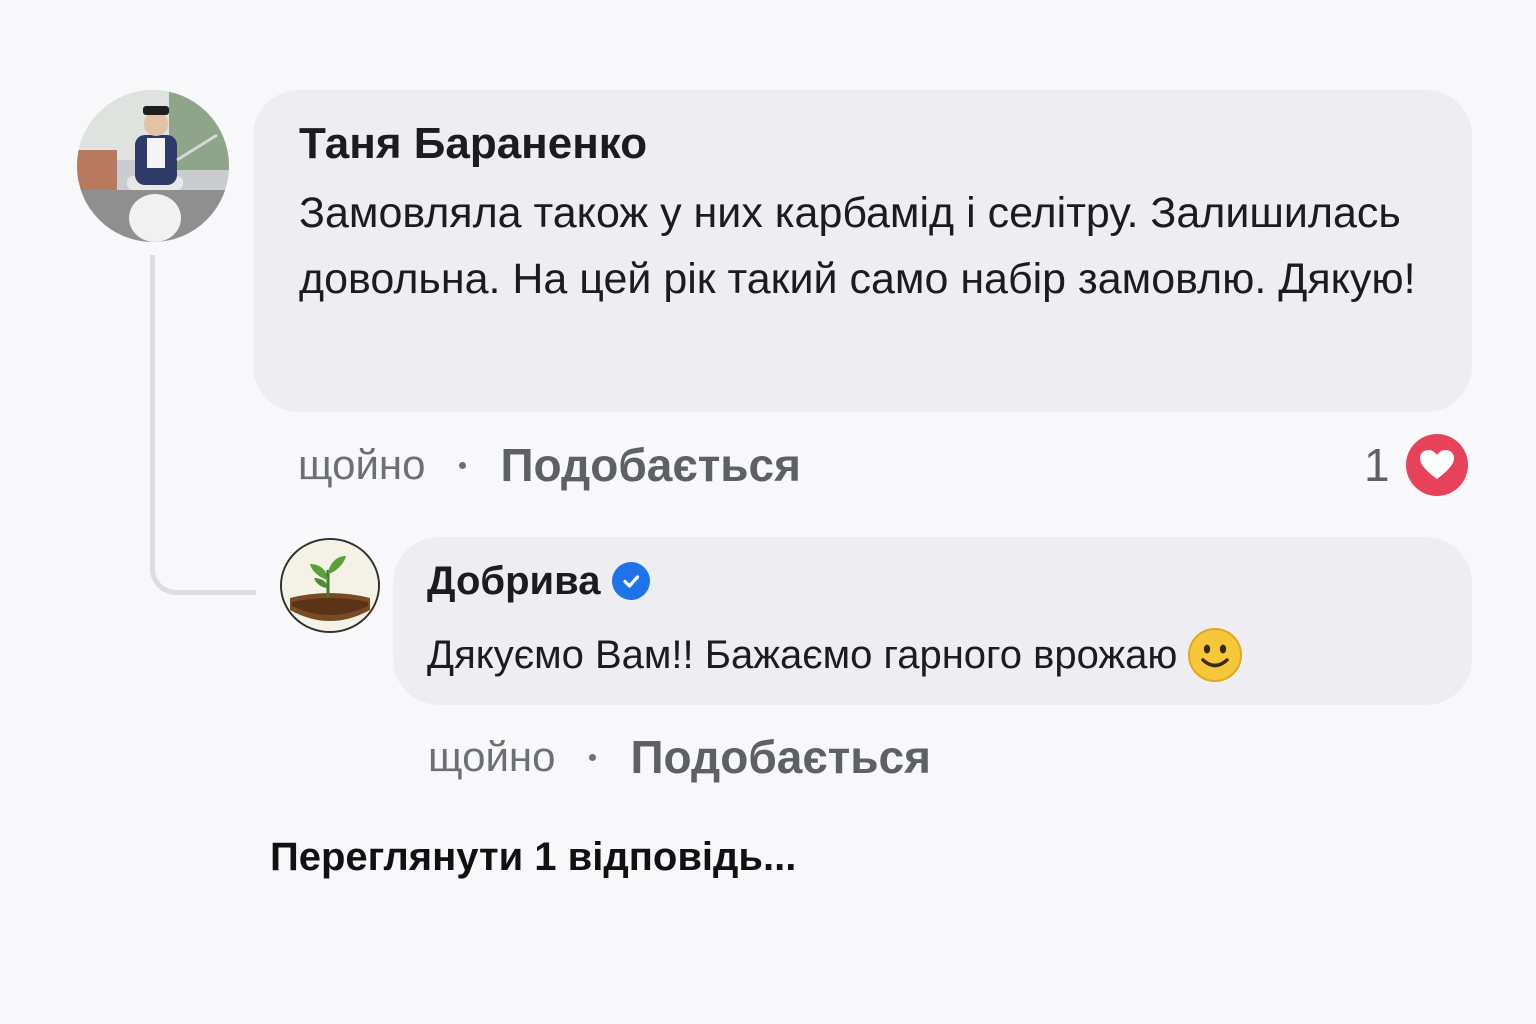 This screenshot has height=1024, width=1536. I want to click on avatar, so click(153, 166).